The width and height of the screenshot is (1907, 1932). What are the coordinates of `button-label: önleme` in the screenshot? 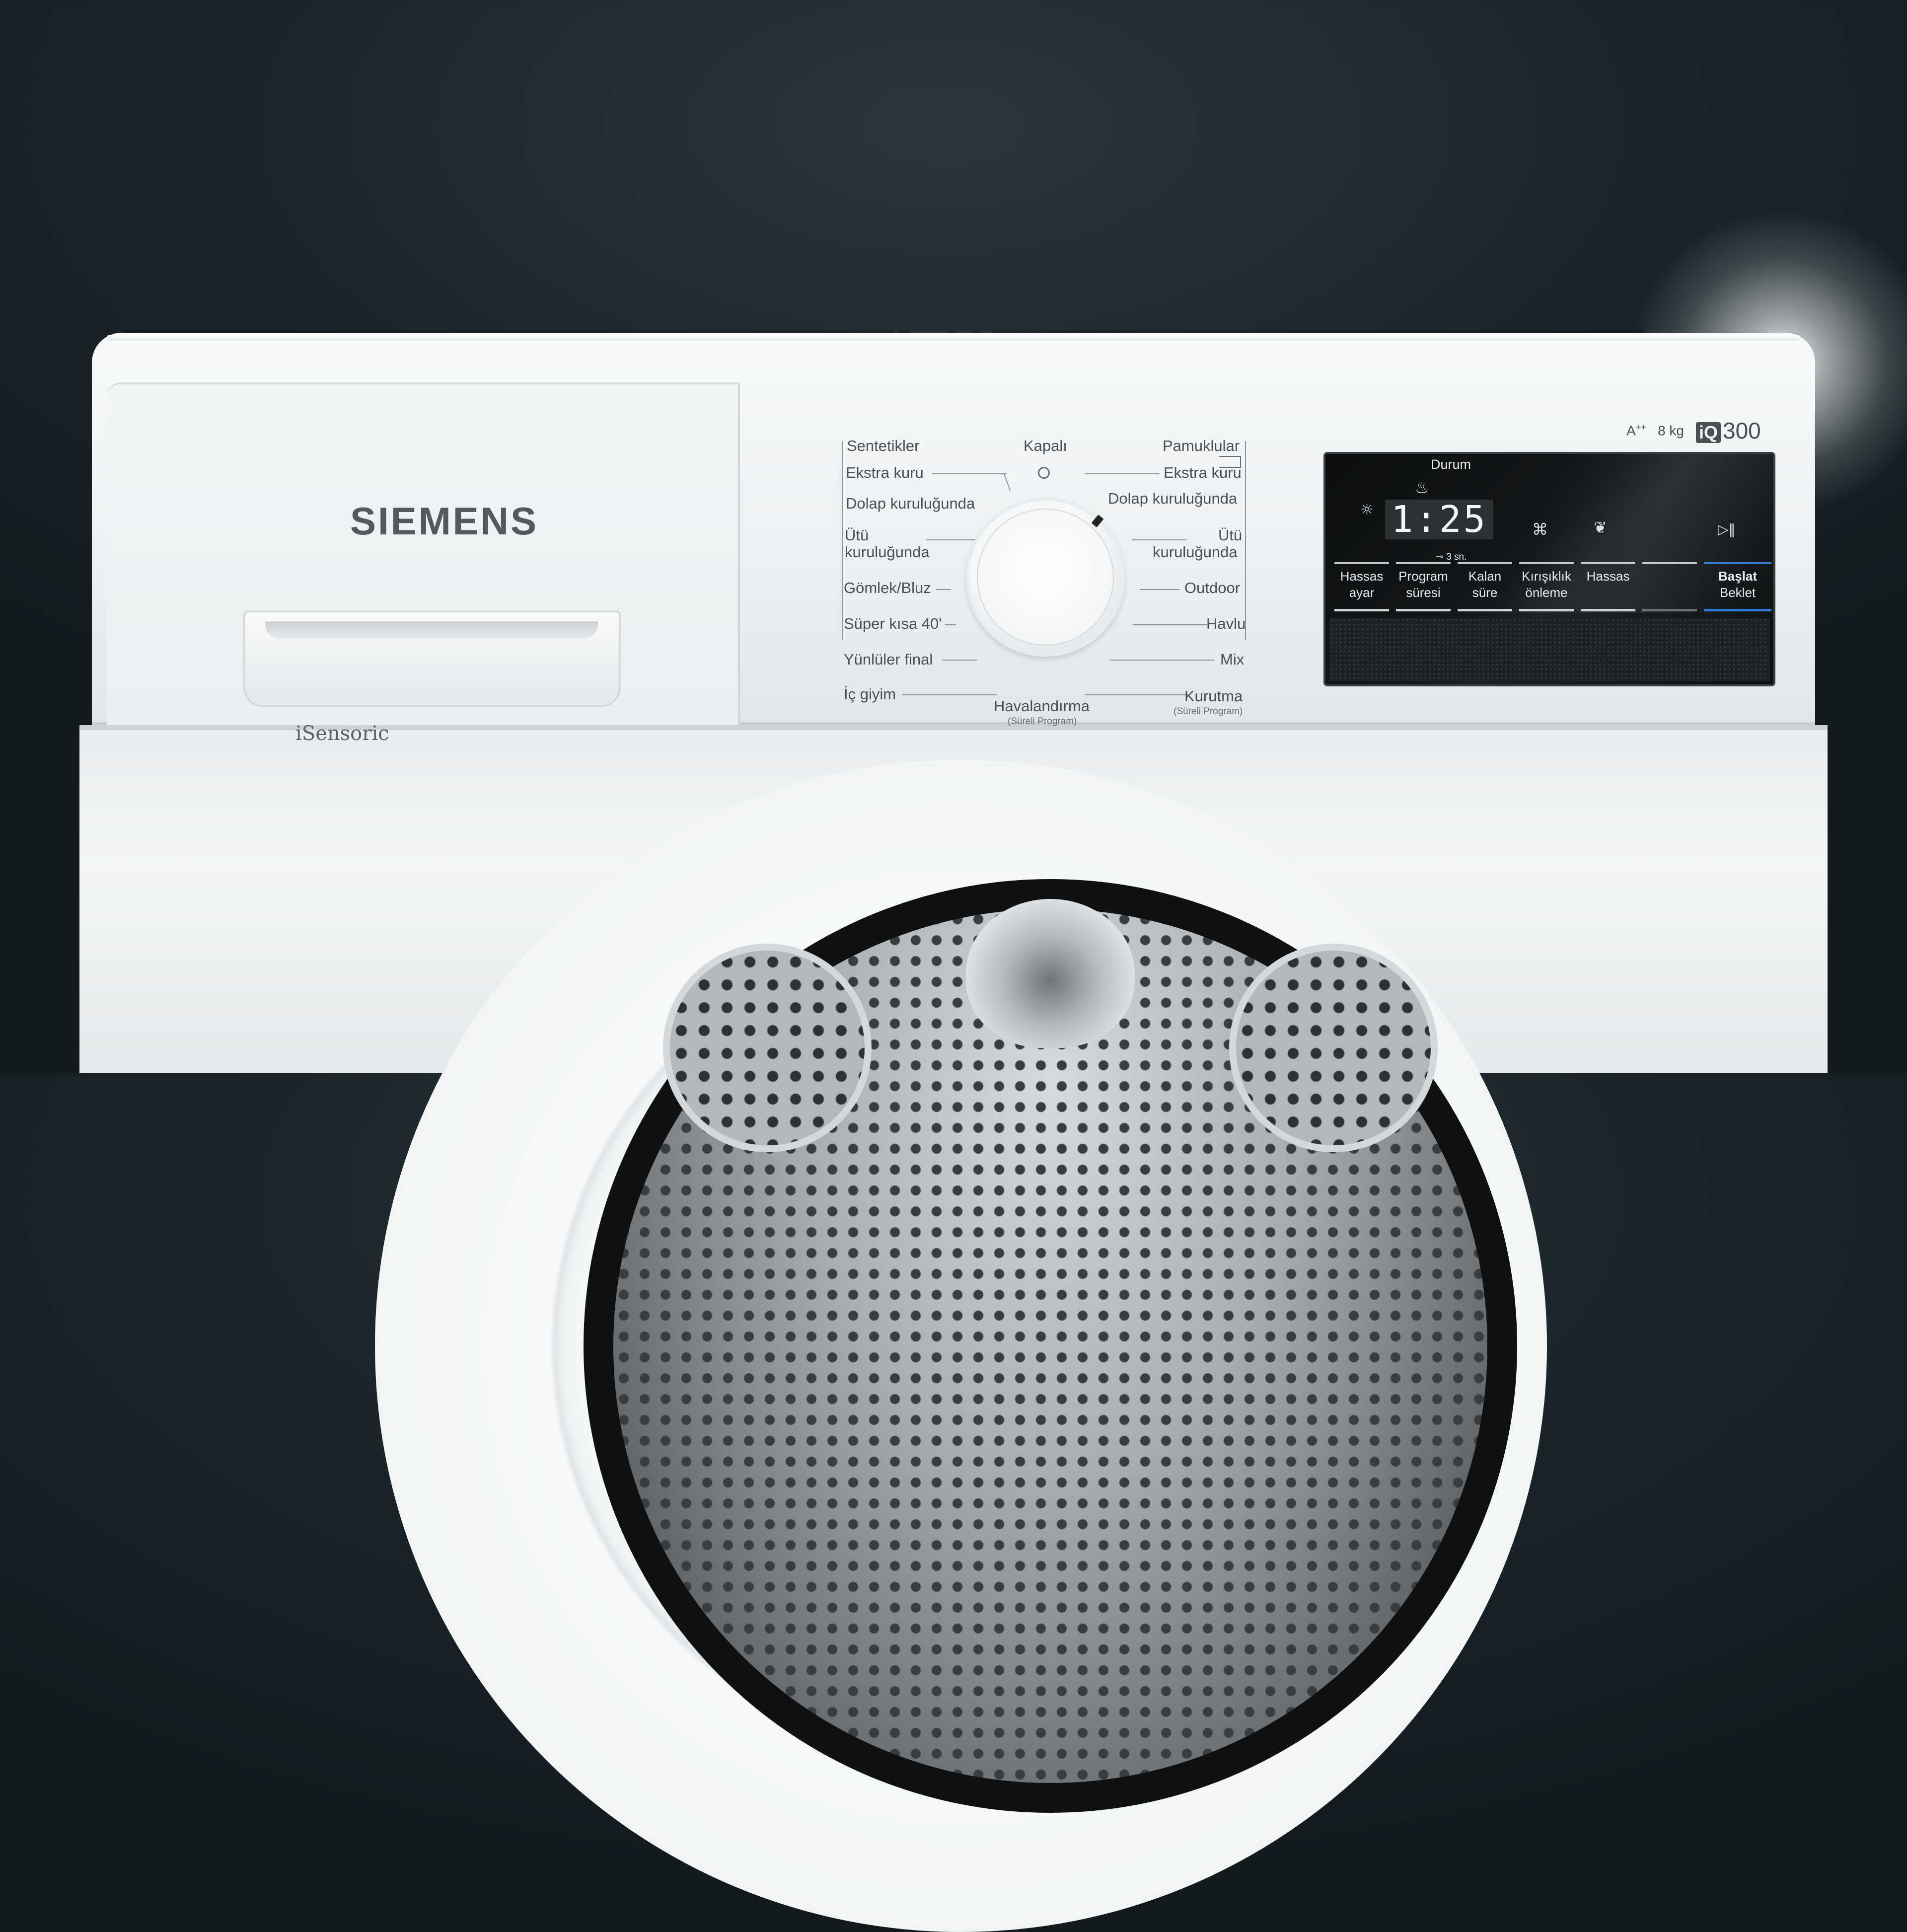 It's located at (1546, 592).